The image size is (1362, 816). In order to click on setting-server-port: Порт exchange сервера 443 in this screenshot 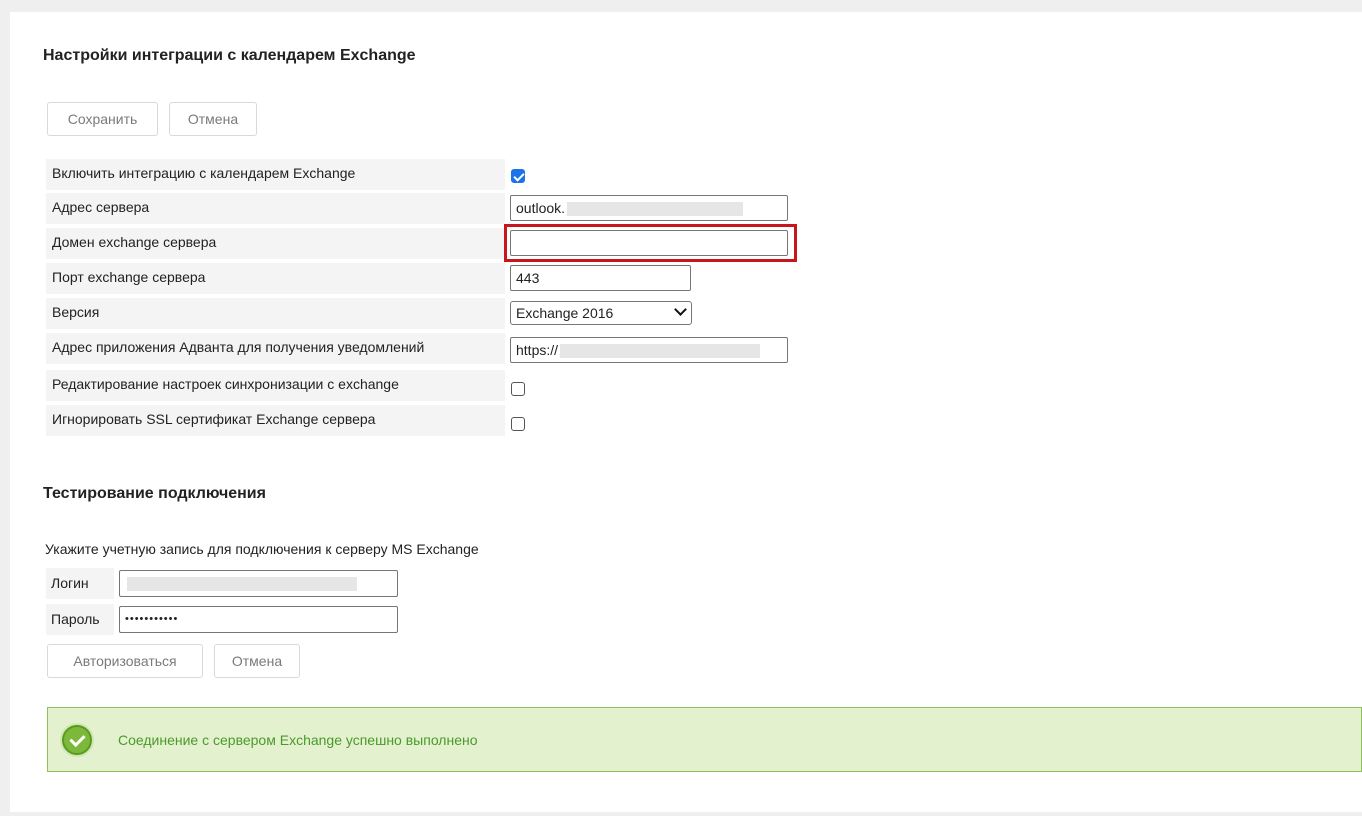, I will do `click(426, 279)`.